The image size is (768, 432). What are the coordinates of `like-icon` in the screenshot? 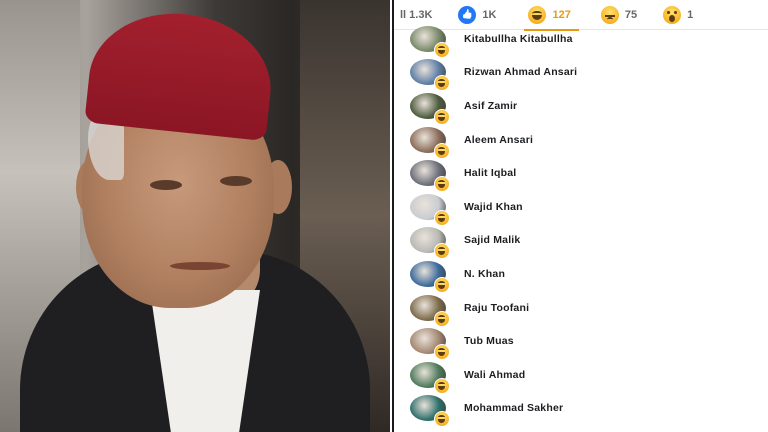 It's located at (467, 14).